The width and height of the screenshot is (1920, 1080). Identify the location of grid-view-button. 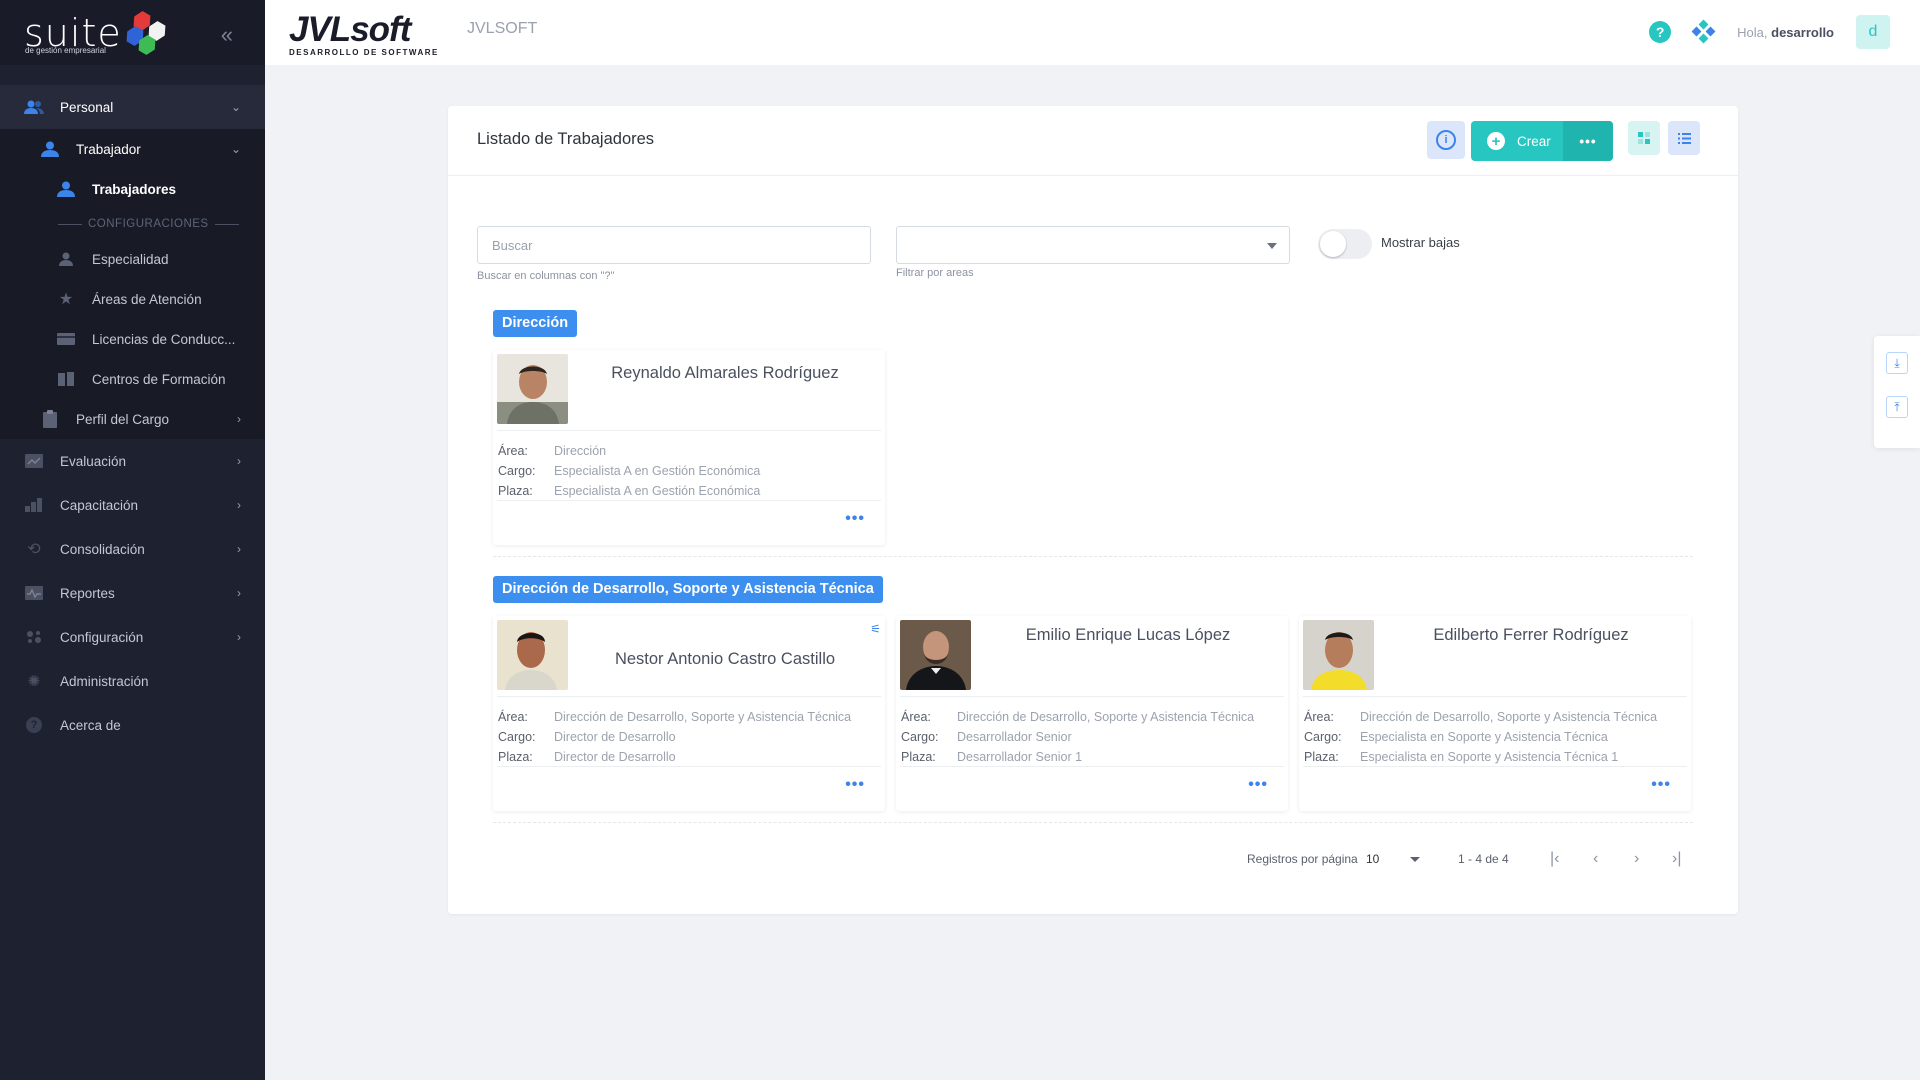
(1644, 138).